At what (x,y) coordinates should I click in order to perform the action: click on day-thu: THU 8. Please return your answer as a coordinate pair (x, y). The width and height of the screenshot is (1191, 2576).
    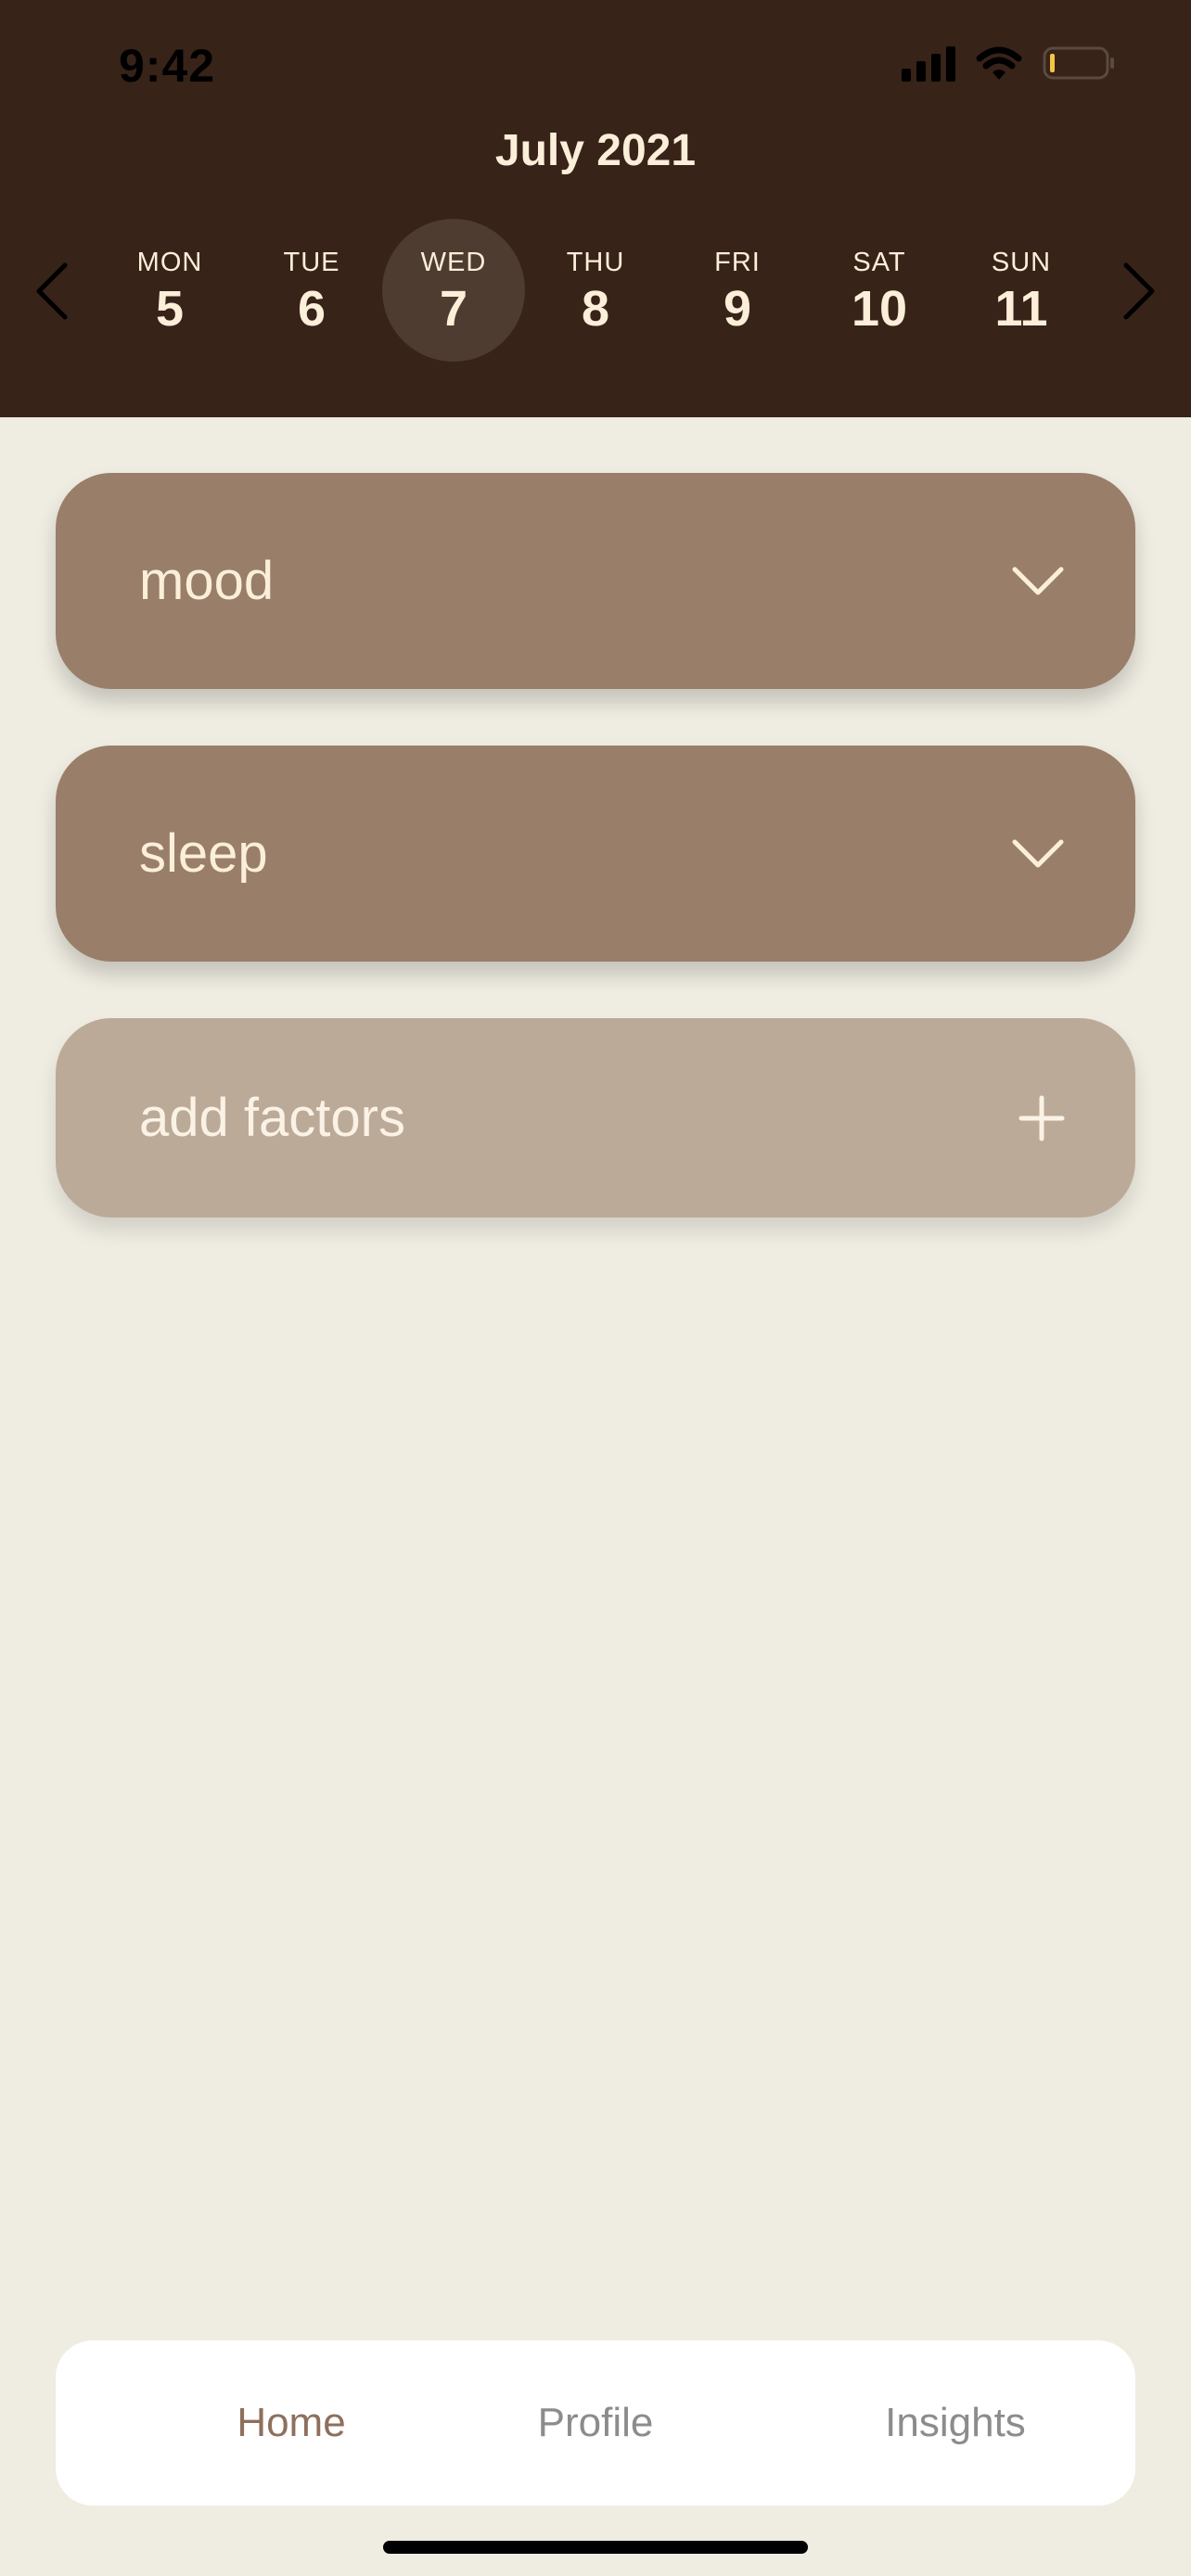
    Looking at the image, I should click on (595, 291).